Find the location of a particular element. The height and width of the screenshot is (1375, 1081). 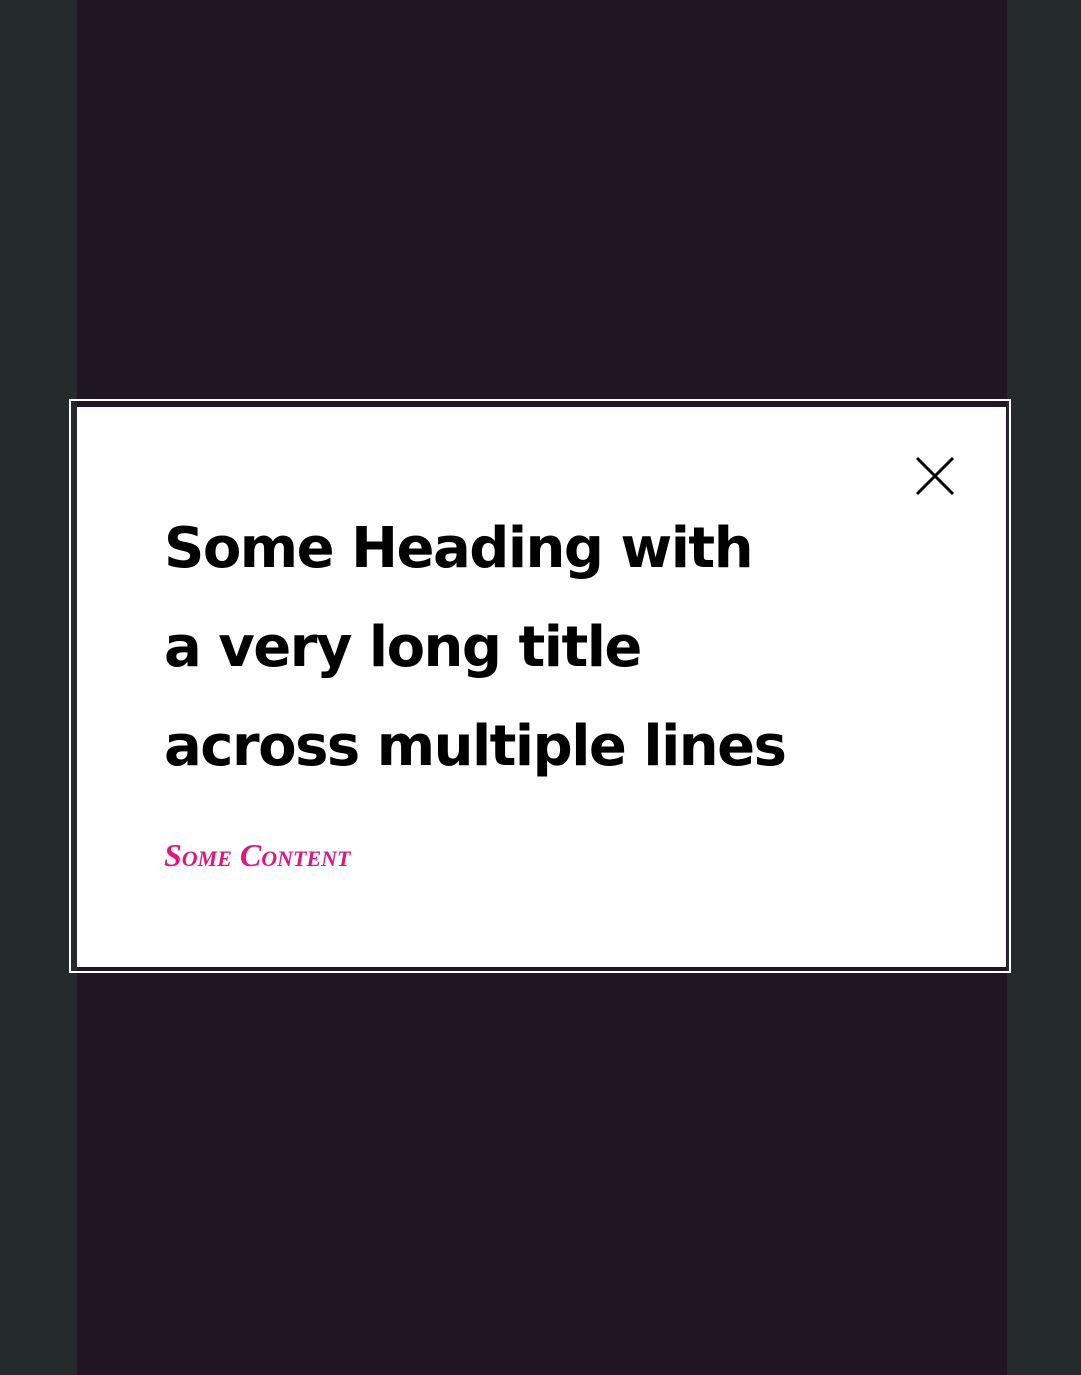

dialog-content: Some Content is located at coordinates (257, 855).